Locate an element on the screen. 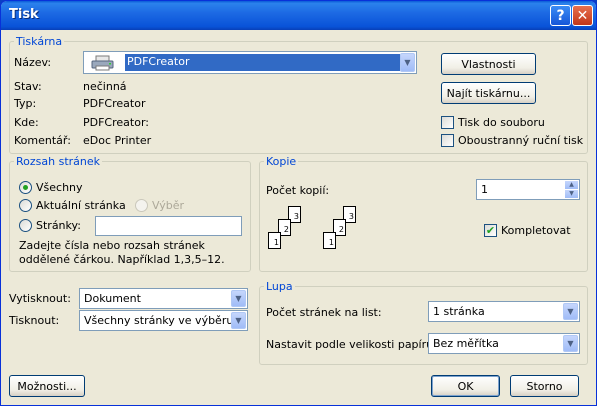 The image size is (597, 406). printer-name-select: PDFCreator ▼ is located at coordinates (250, 62).